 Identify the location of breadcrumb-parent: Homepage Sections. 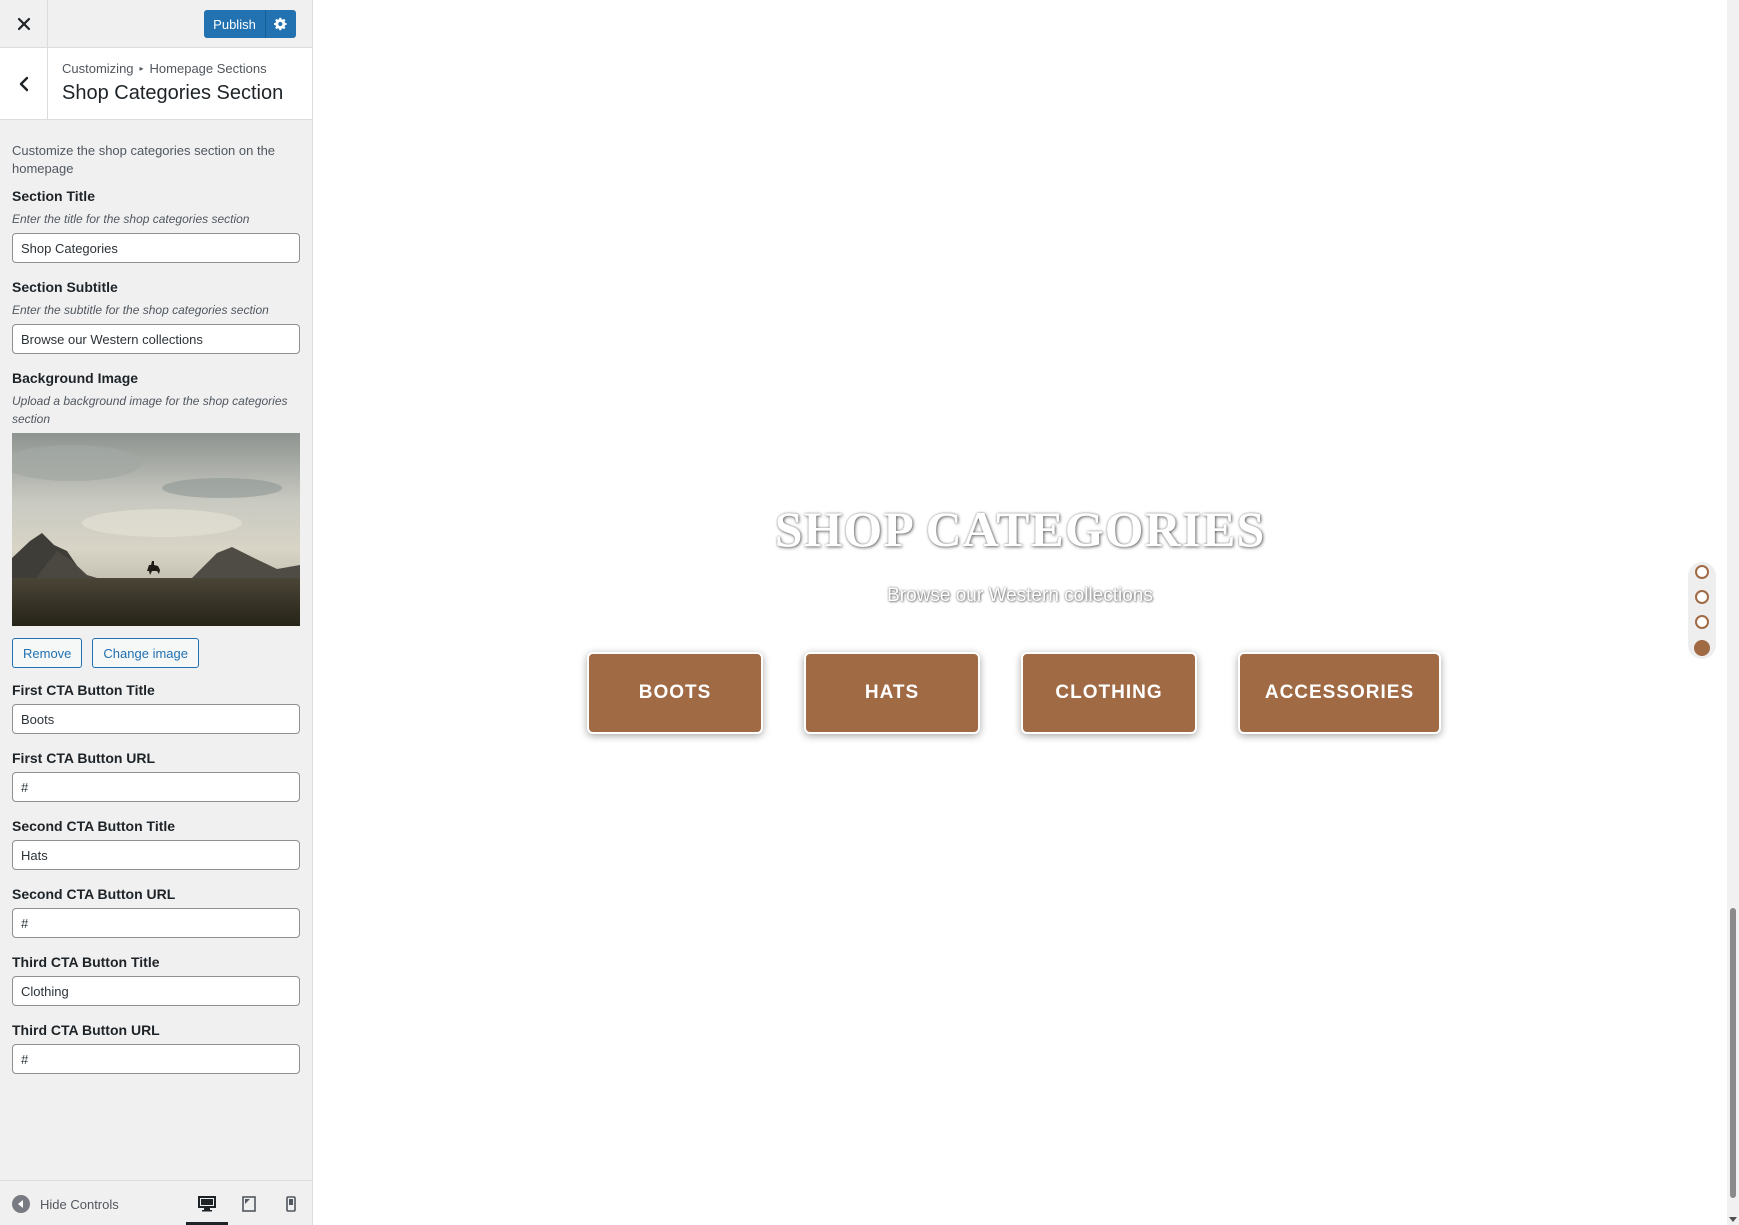
(208, 68).